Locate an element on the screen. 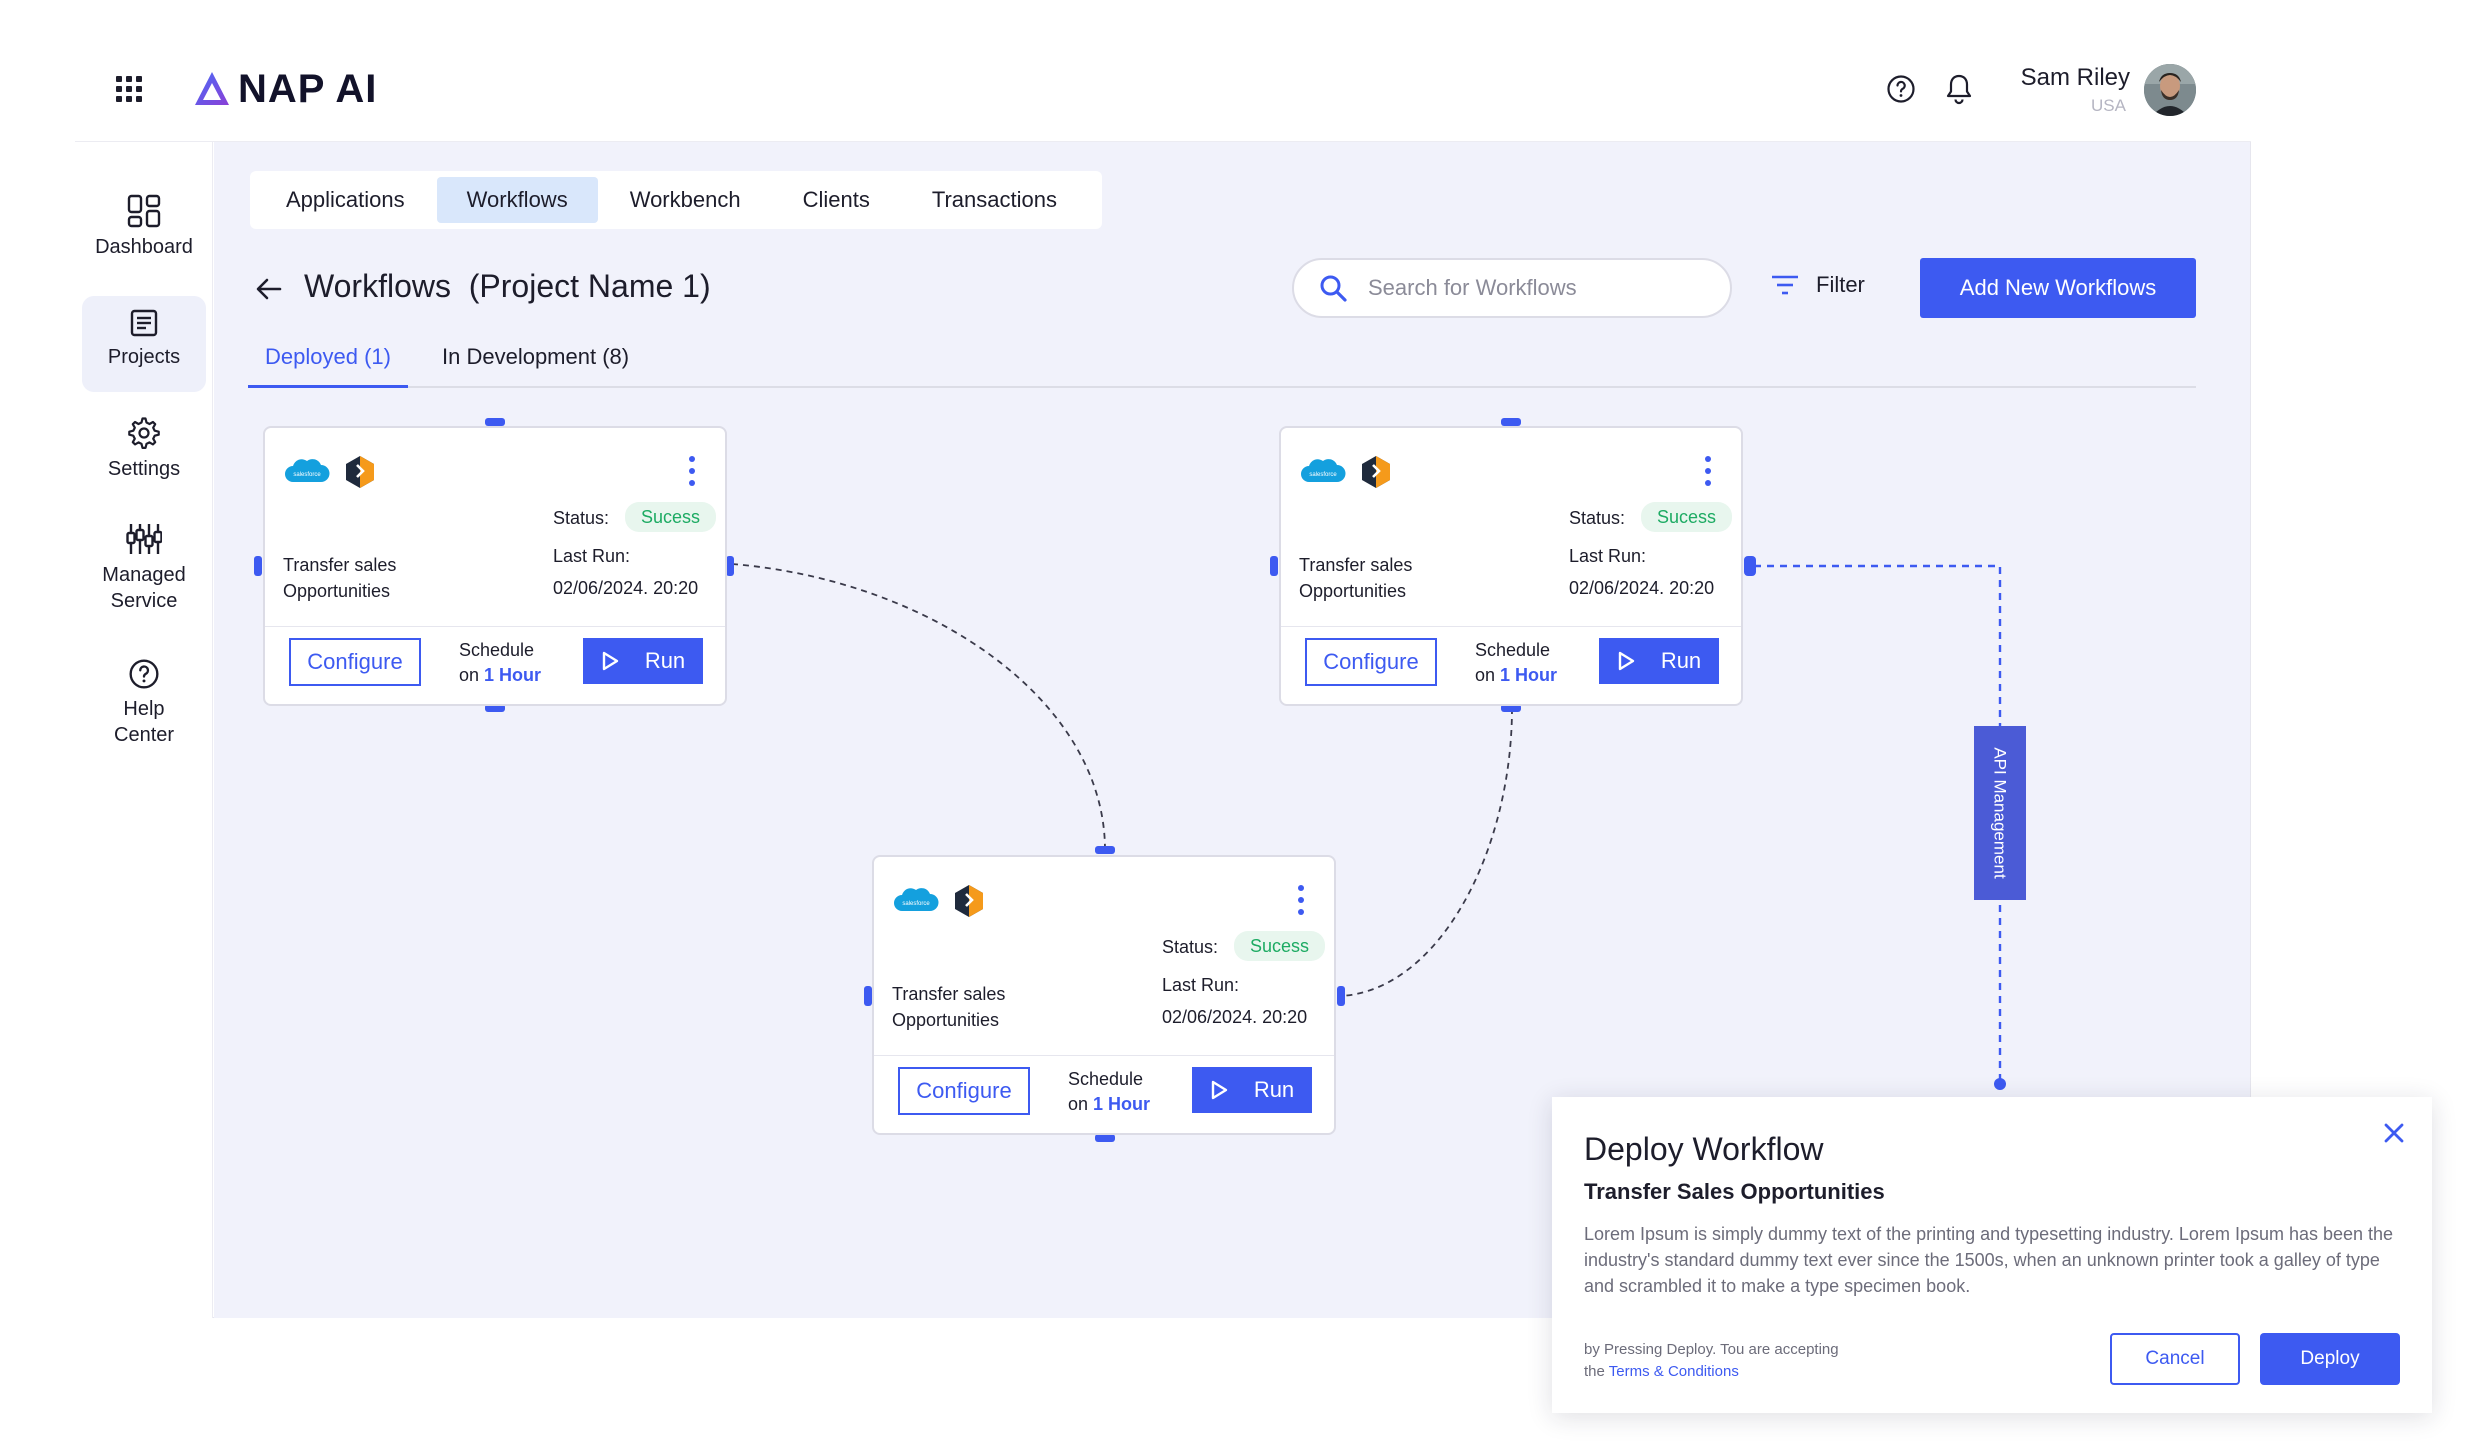 The image size is (2480, 1456). sidebar-item-label: Settings is located at coordinates (144, 469).